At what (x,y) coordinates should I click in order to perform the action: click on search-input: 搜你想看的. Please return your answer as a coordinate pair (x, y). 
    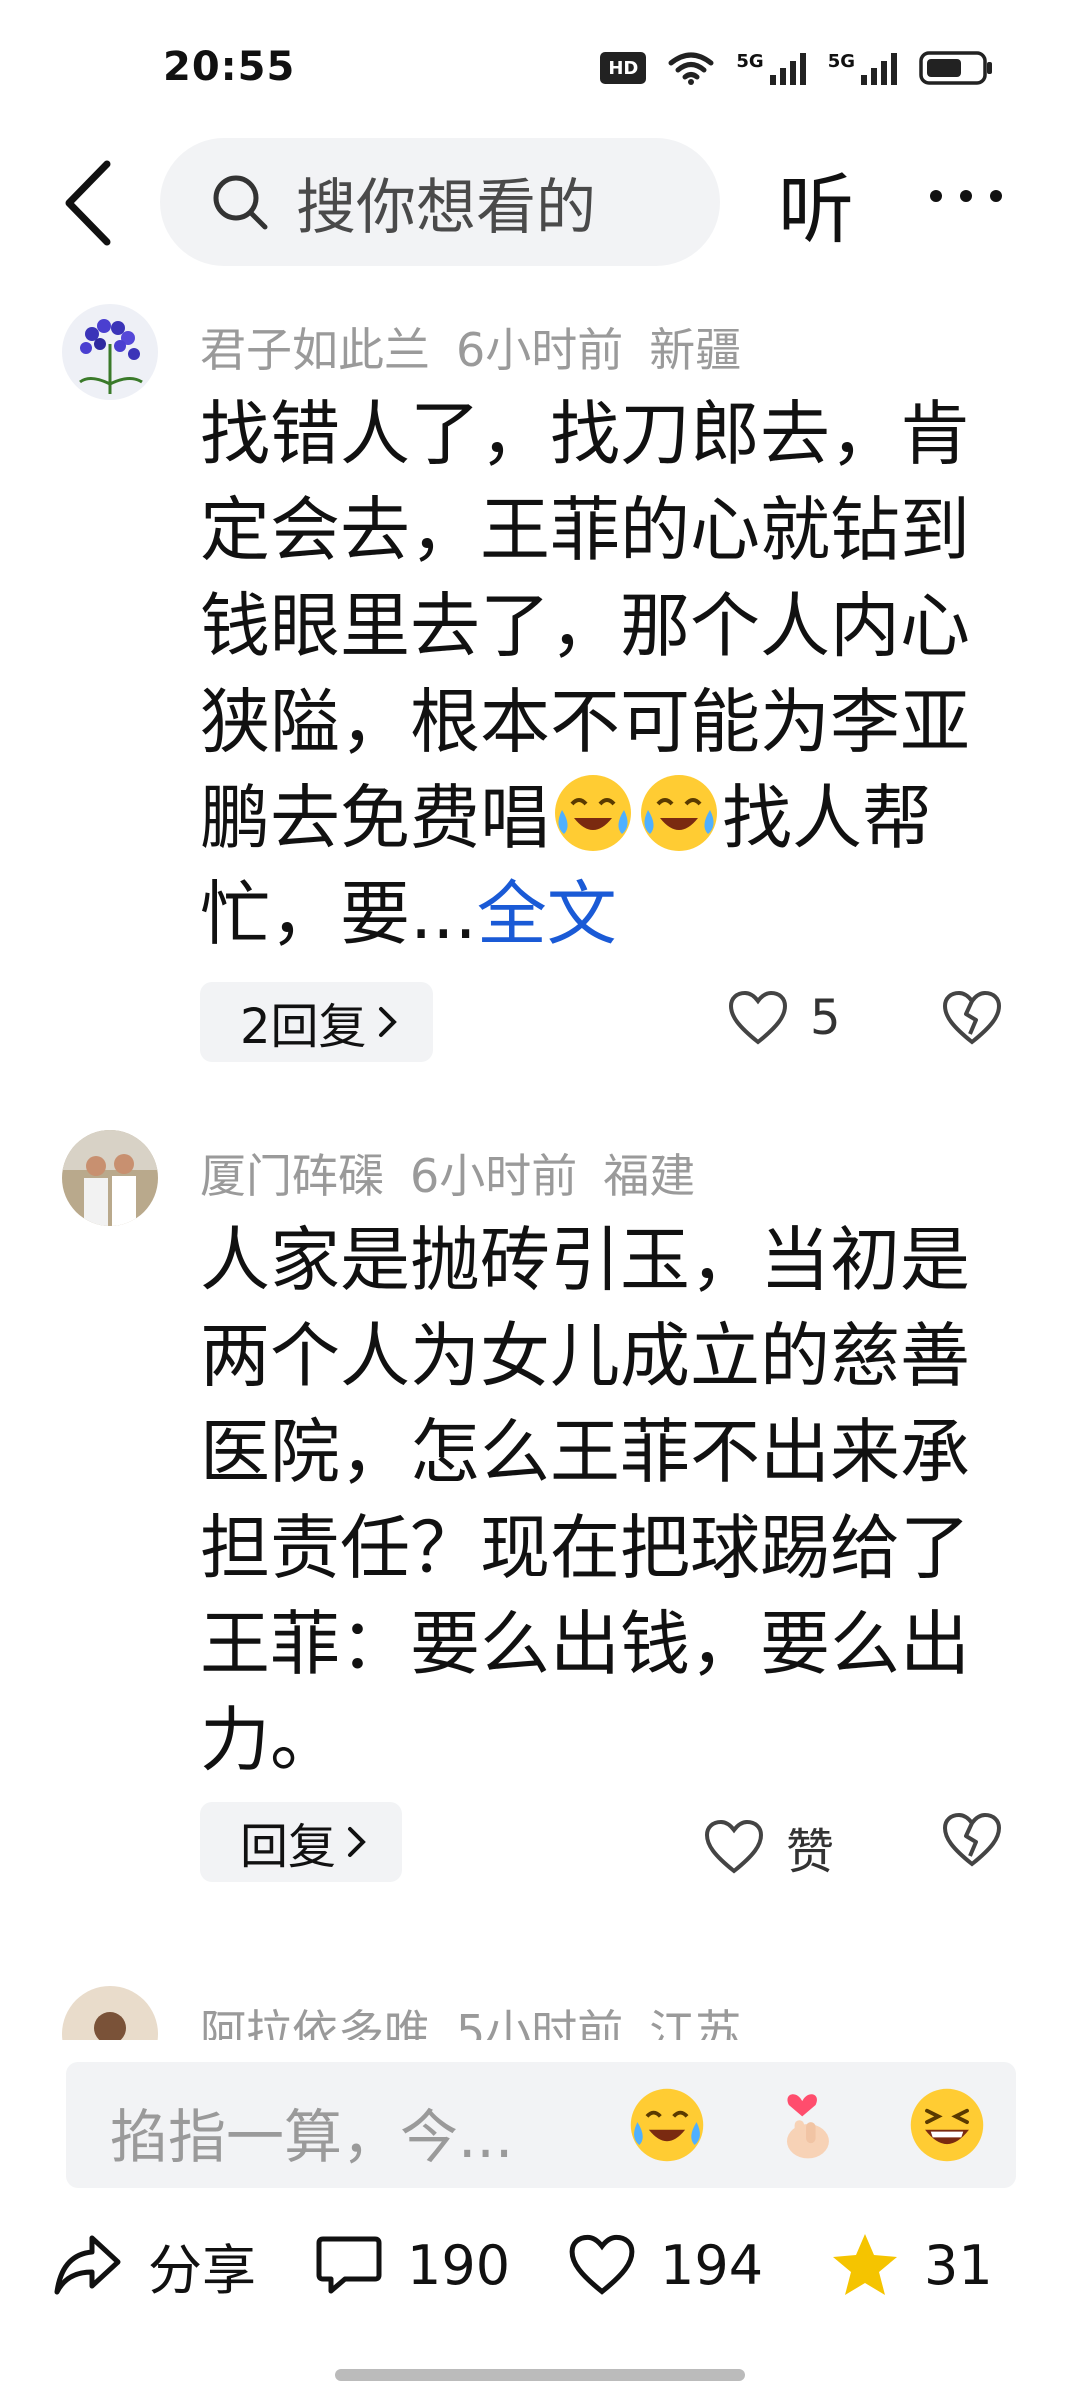
    Looking at the image, I should click on (440, 202).